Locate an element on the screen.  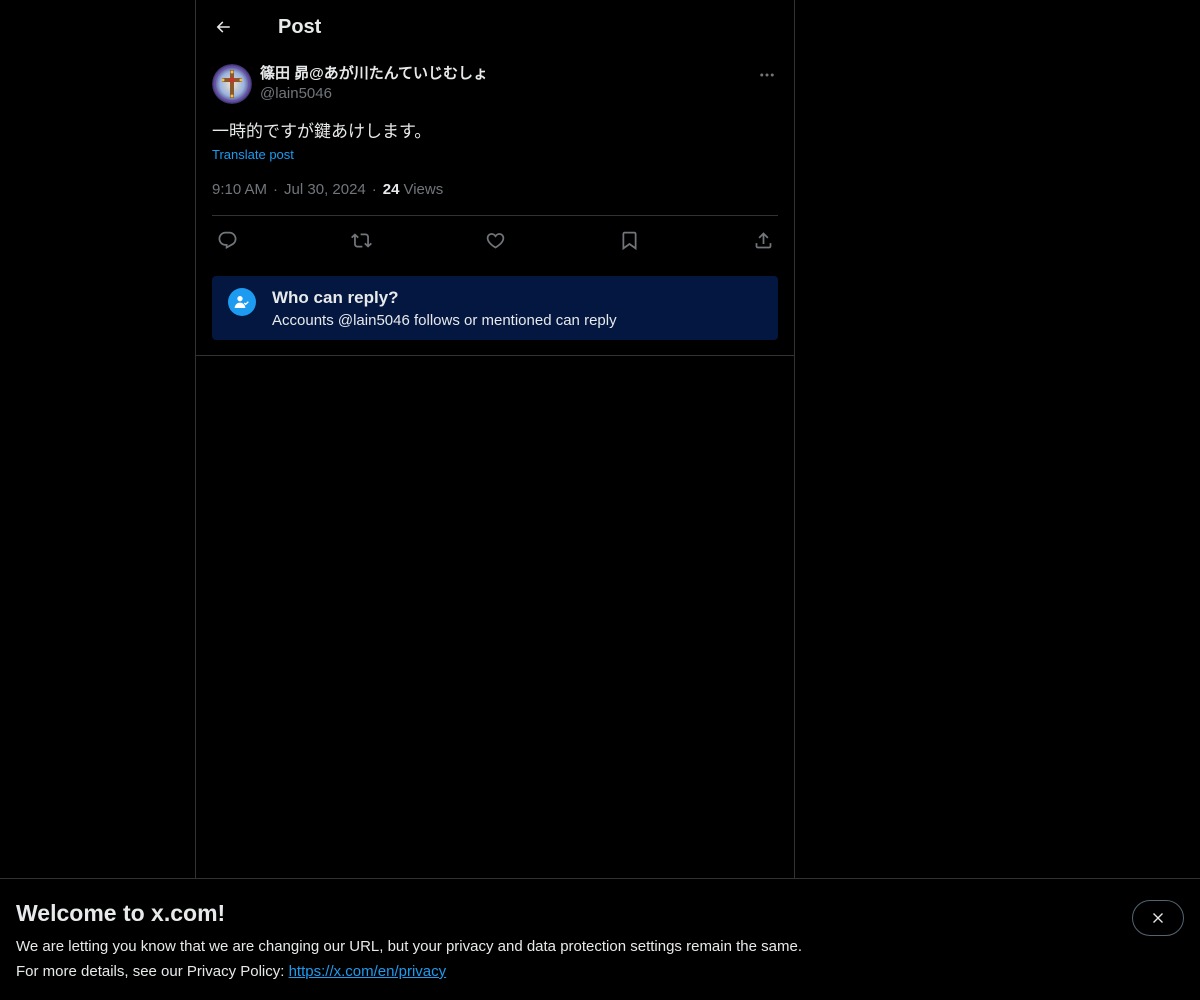
like-button is located at coordinates (495, 240).